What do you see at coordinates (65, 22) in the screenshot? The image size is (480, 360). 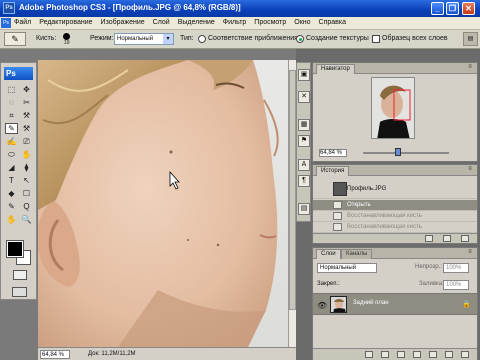 I see `menu-edit: Редактирование` at bounding box center [65, 22].